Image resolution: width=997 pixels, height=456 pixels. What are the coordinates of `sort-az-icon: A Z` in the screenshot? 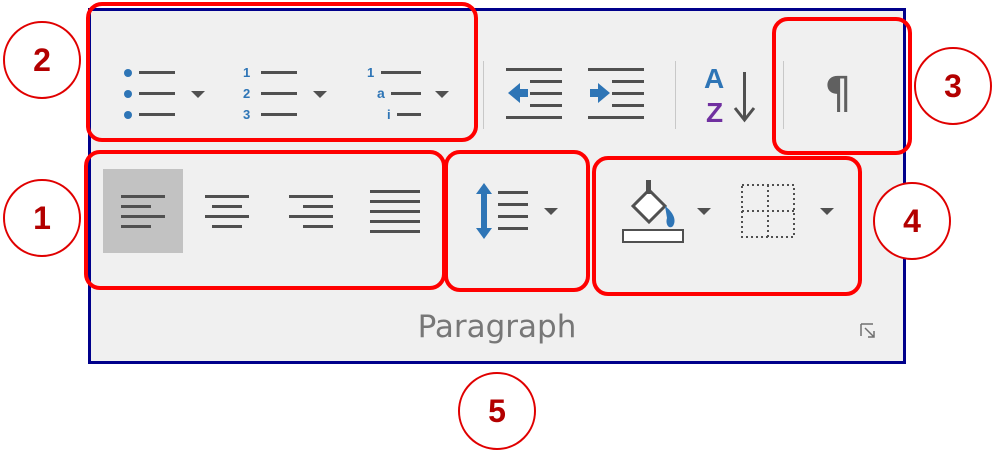 It's located at (730, 95).